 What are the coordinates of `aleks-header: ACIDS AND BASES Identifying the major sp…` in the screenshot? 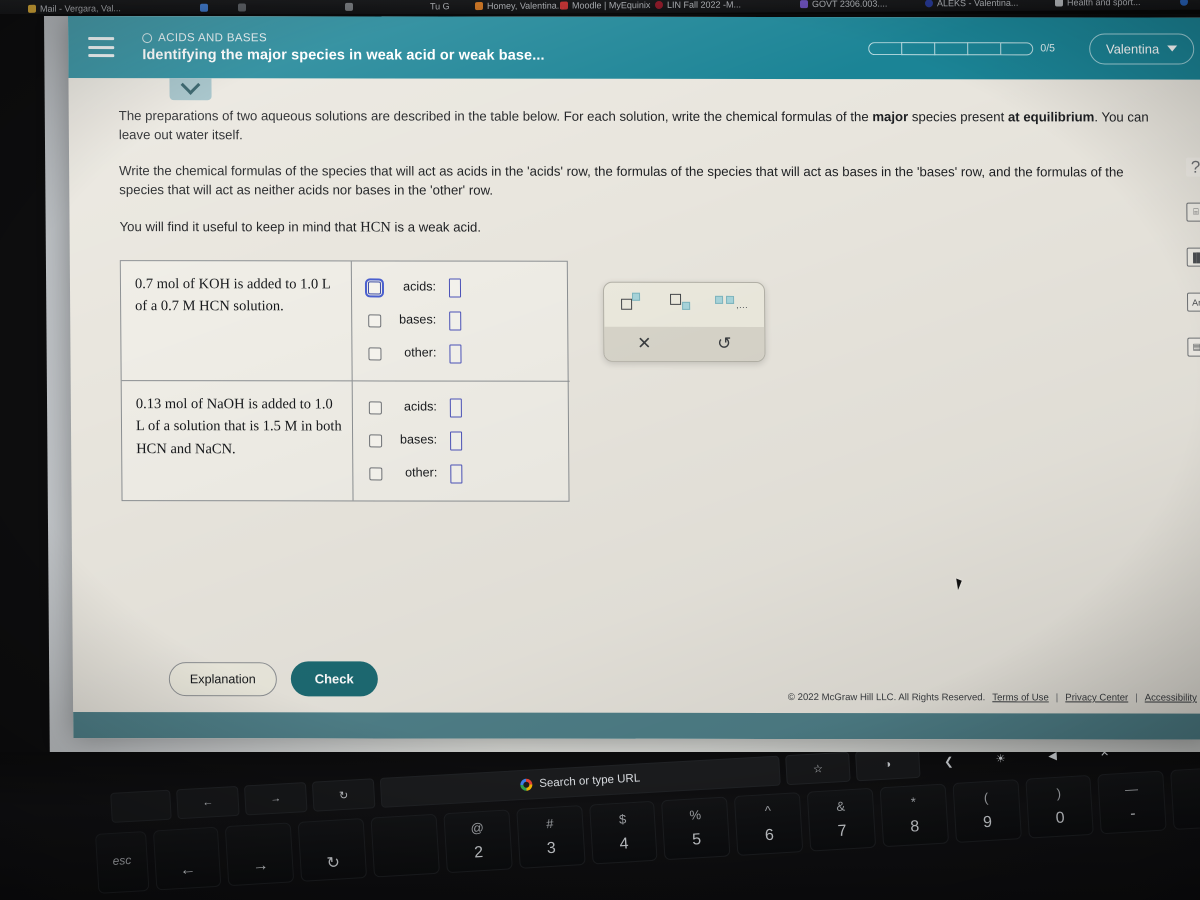 It's located at (634, 48).